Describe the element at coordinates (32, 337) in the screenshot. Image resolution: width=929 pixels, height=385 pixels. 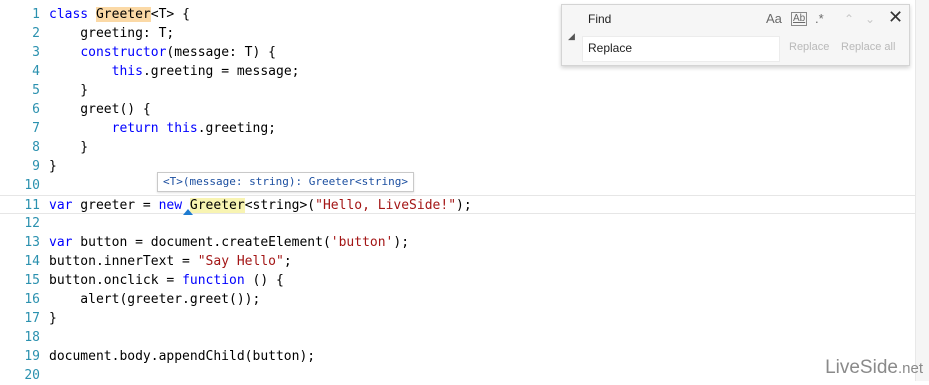
I see `line-number: 18` at that location.